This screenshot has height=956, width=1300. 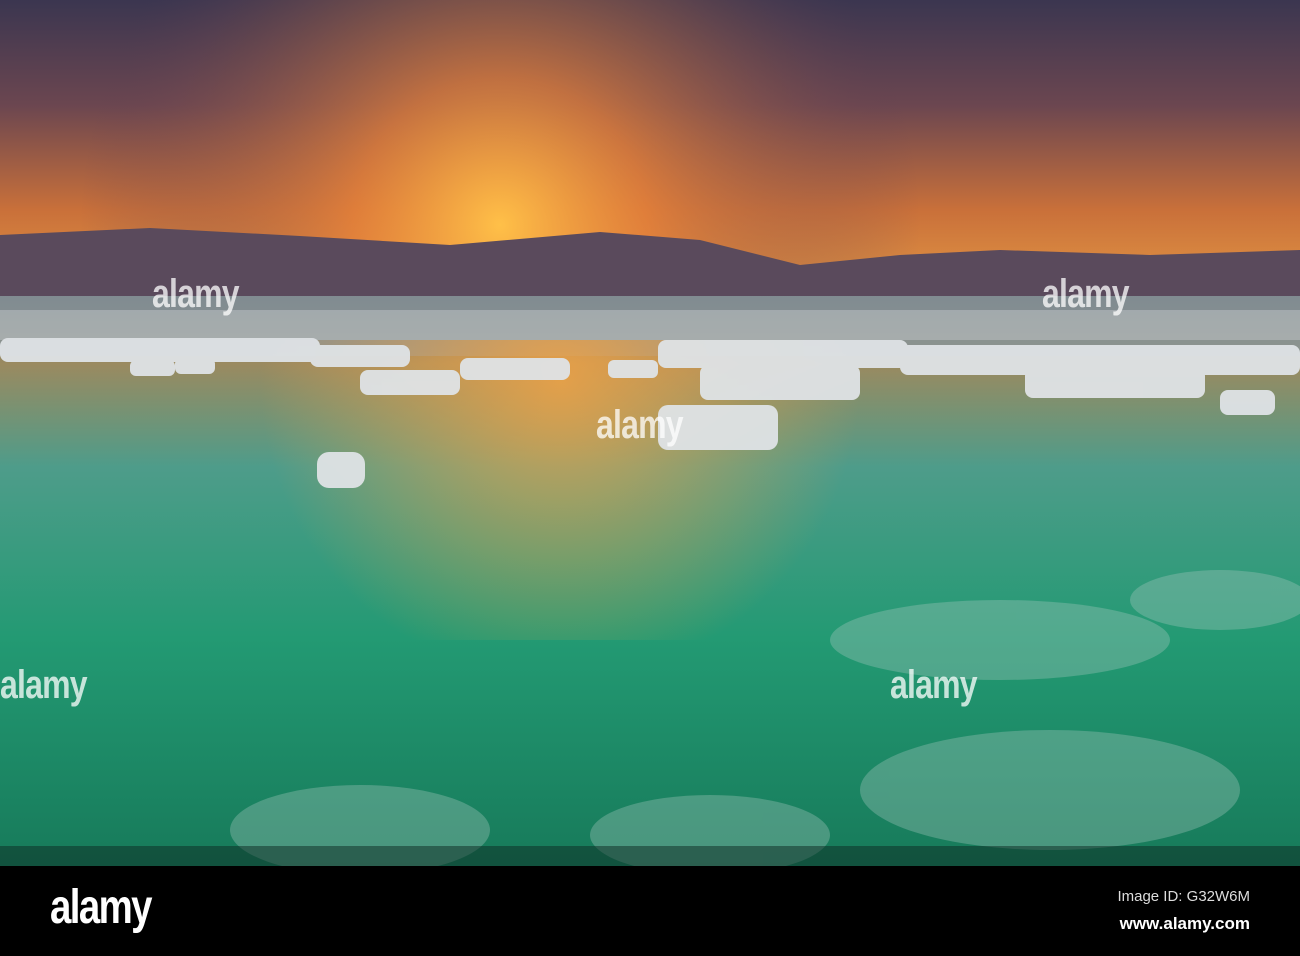 What do you see at coordinates (1184, 923) in the screenshot?
I see `website-url: www.alamy.com` at bounding box center [1184, 923].